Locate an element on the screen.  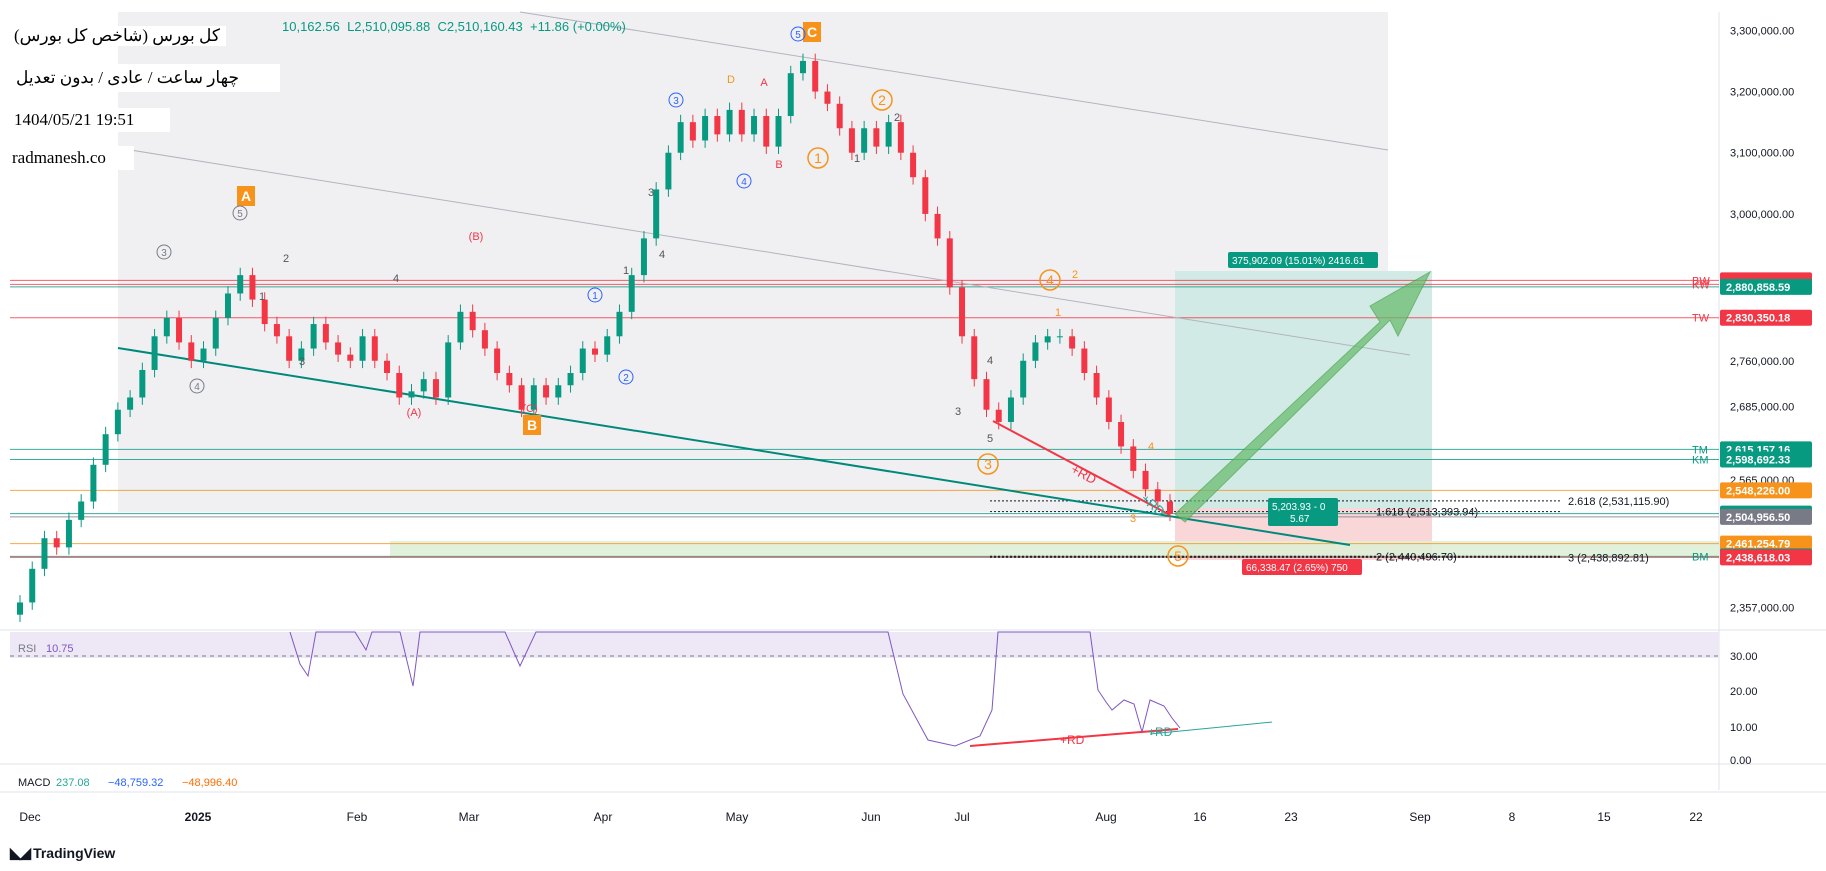
wave-circle-gray-label: 5 is located at coordinates (240, 214).